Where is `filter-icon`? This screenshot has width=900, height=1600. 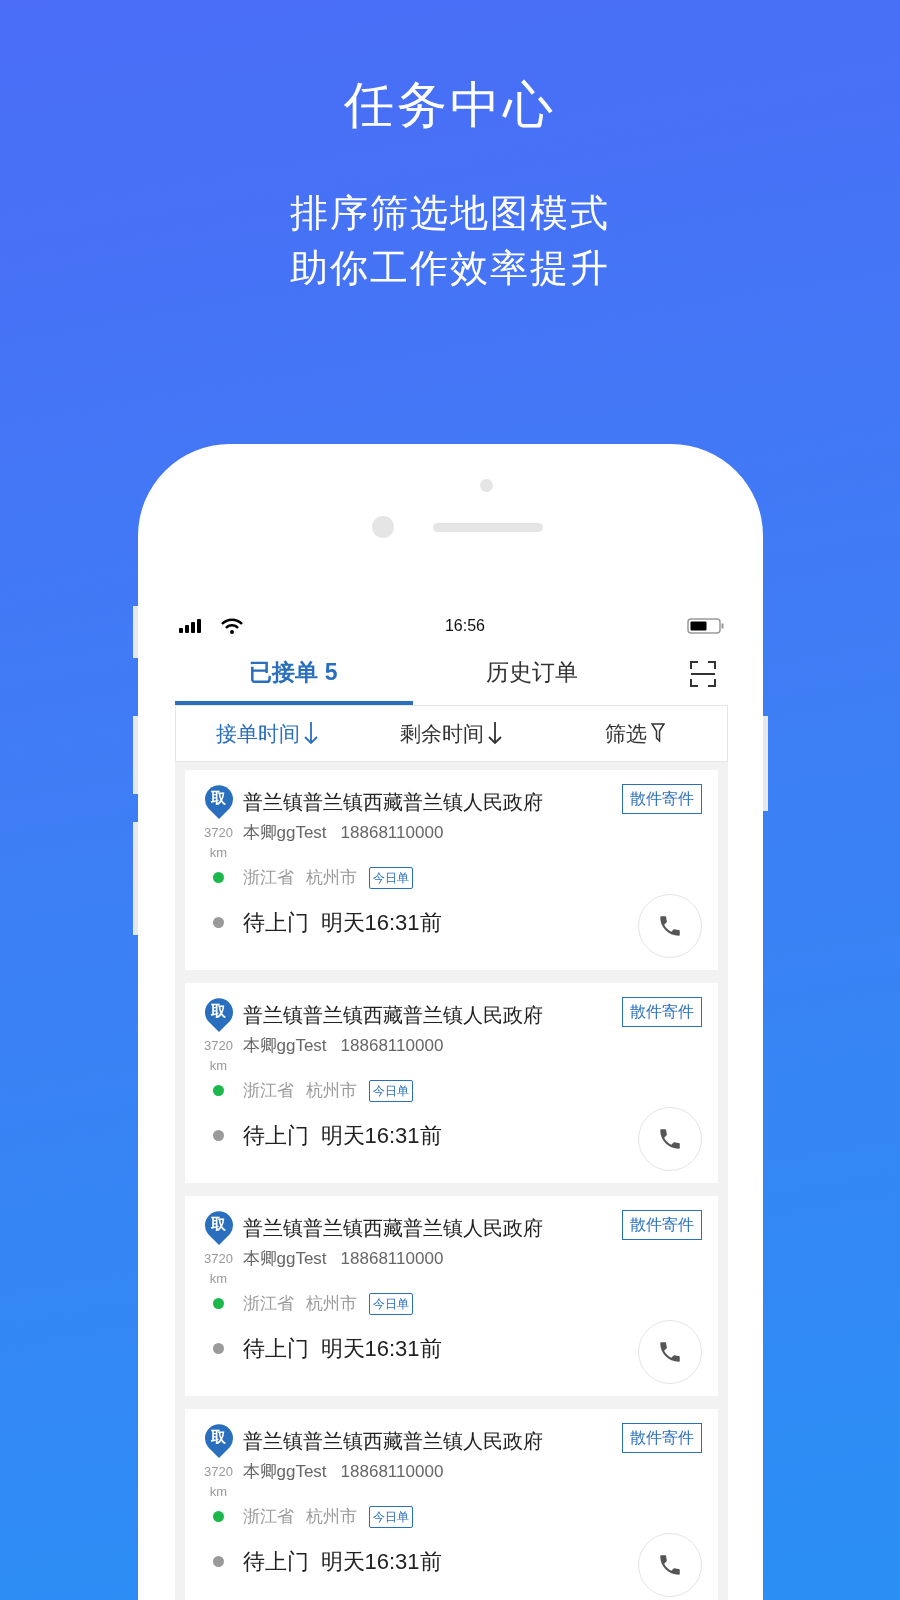 filter-icon is located at coordinates (657, 733).